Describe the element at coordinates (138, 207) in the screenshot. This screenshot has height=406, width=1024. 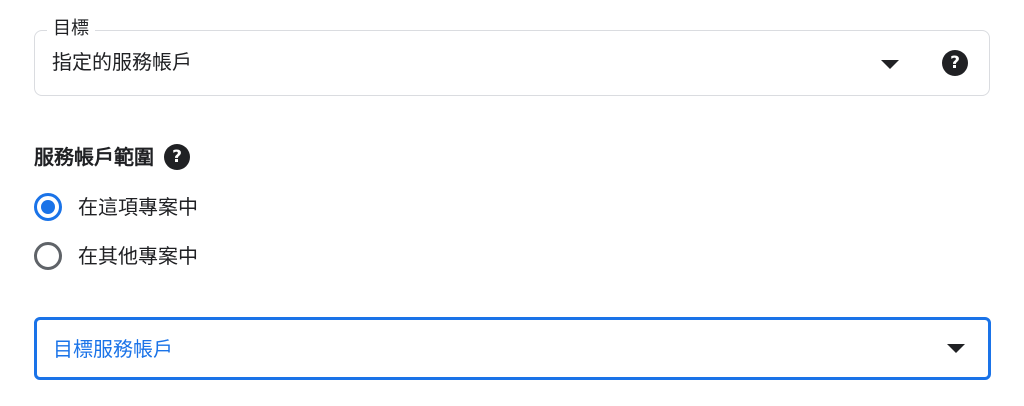
I see `radio-label: 在這項專案中` at that location.